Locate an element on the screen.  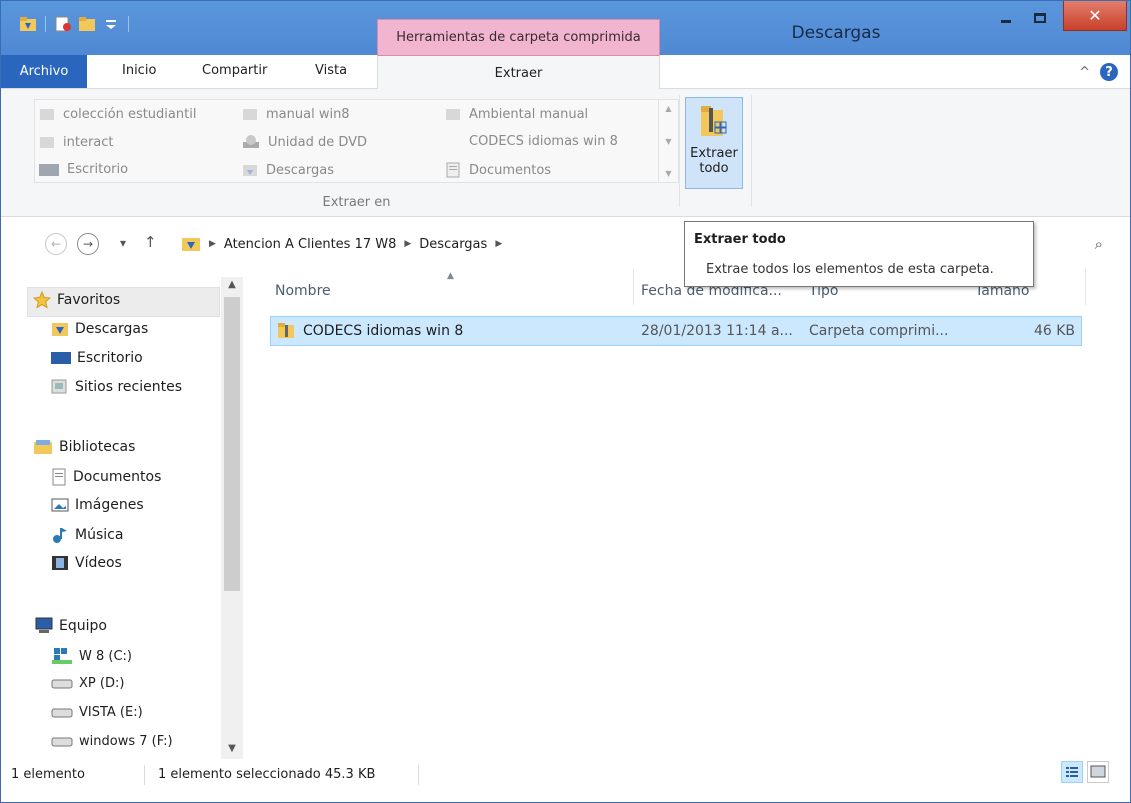
dvd-drive-icon is located at coordinates (251, 141).